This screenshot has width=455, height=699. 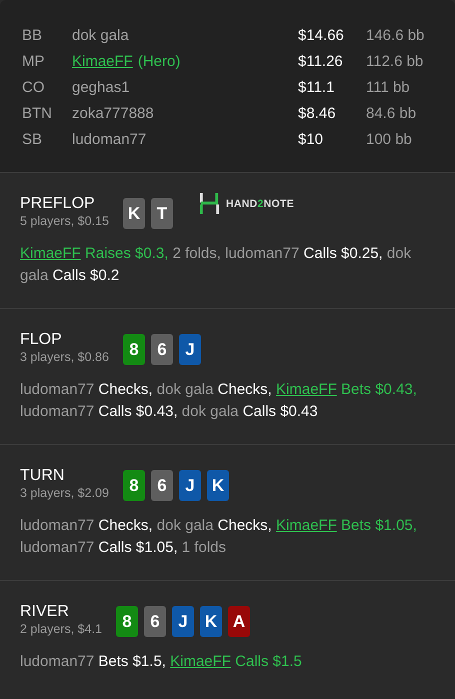 I want to click on player-name: geghas1, so click(x=101, y=87).